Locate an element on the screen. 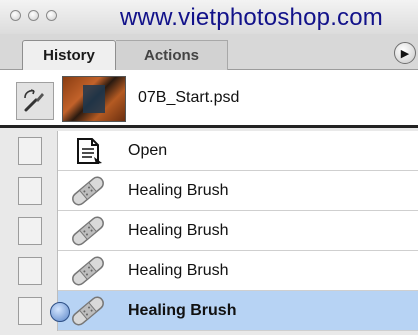  tab-history: History is located at coordinates (69, 55).